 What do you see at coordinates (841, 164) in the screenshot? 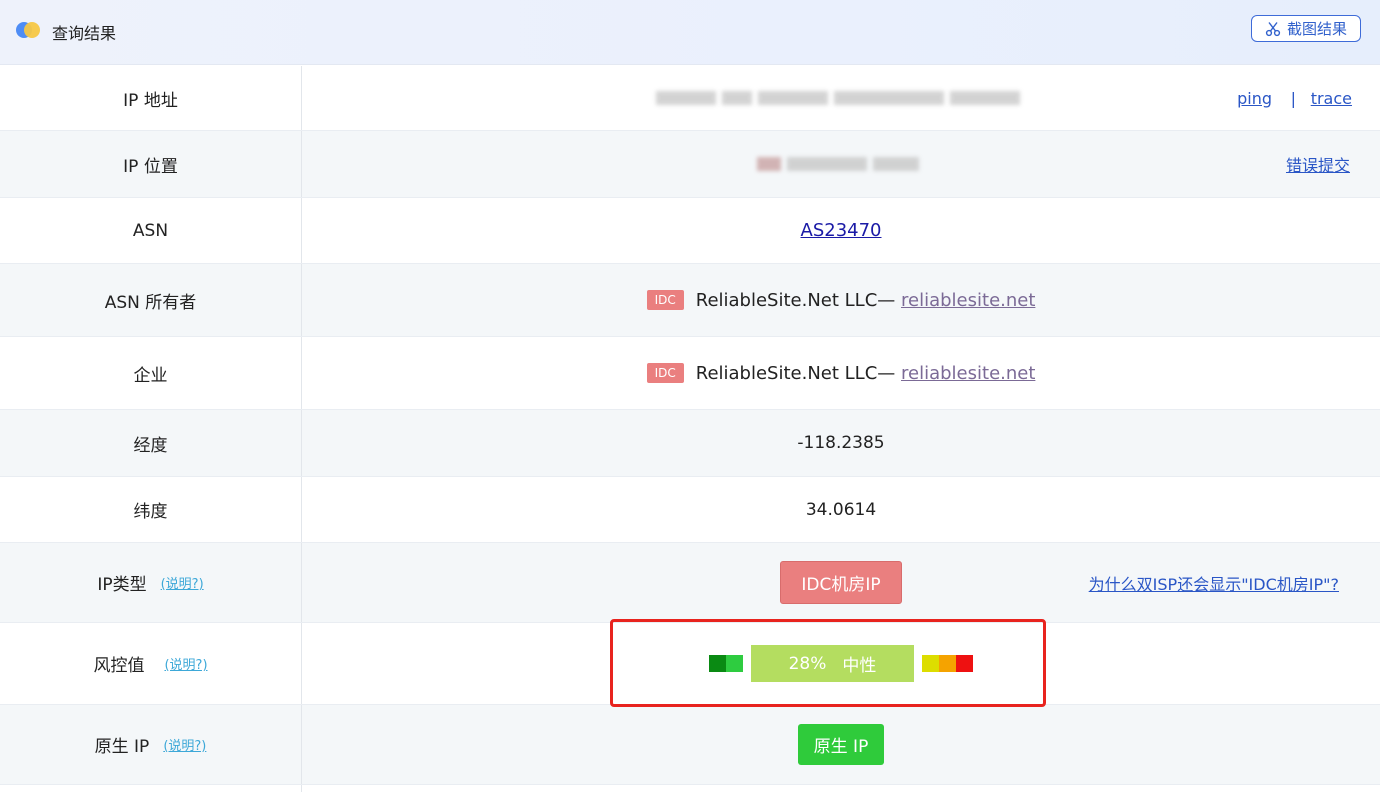
I see `ip-location-value-redacted` at bounding box center [841, 164].